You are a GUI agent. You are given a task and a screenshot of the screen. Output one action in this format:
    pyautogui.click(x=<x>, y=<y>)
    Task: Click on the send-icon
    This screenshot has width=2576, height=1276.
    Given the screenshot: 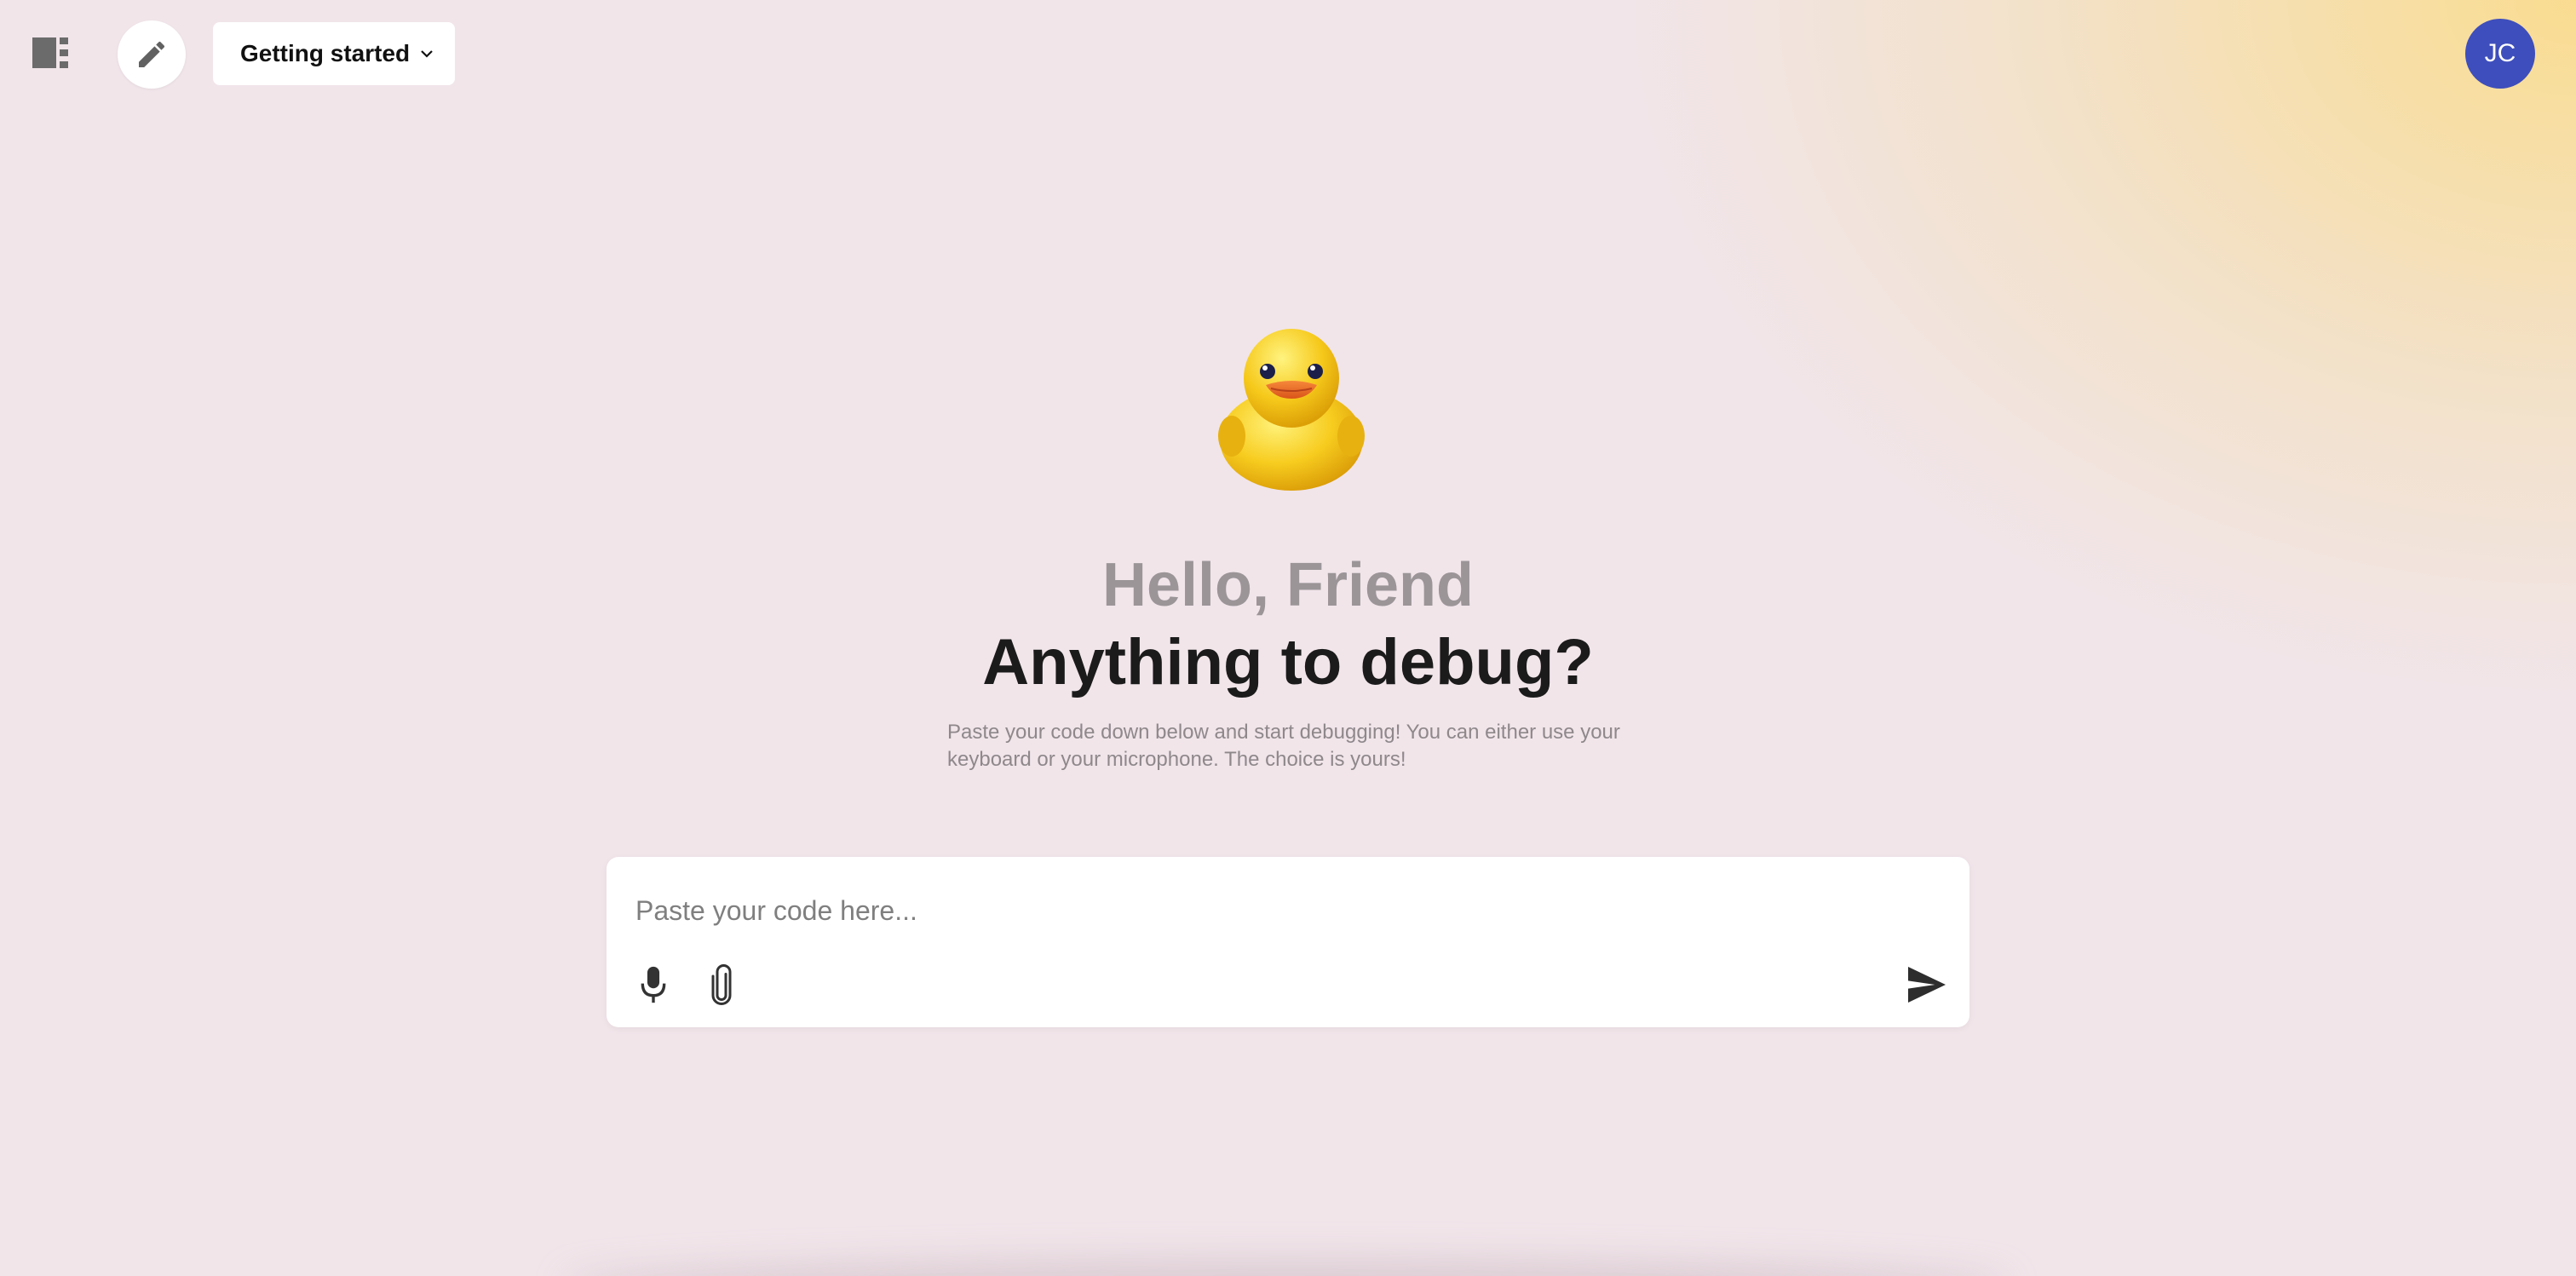 What is the action you would take?
    pyautogui.click(x=1927, y=985)
    